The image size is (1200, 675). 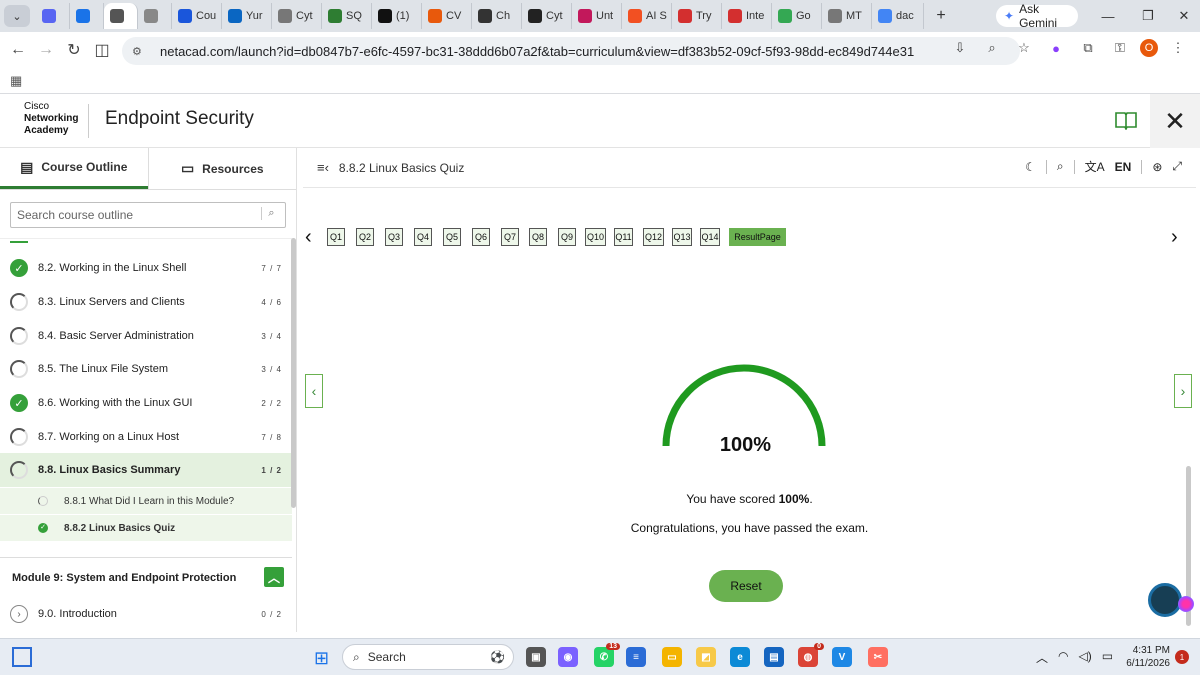 What do you see at coordinates (1177, 166) in the screenshot?
I see `expand-icon: ⤢` at bounding box center [1177, 166].